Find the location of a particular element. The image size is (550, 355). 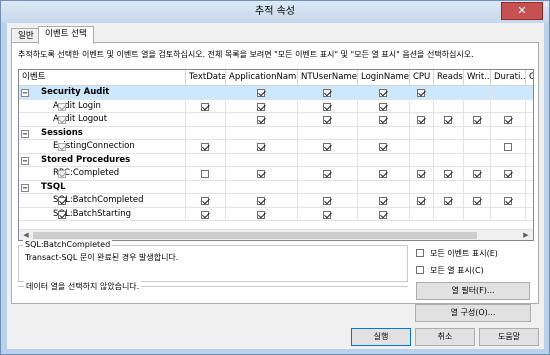

column-header: TextData is located at coordinates (206, 78).